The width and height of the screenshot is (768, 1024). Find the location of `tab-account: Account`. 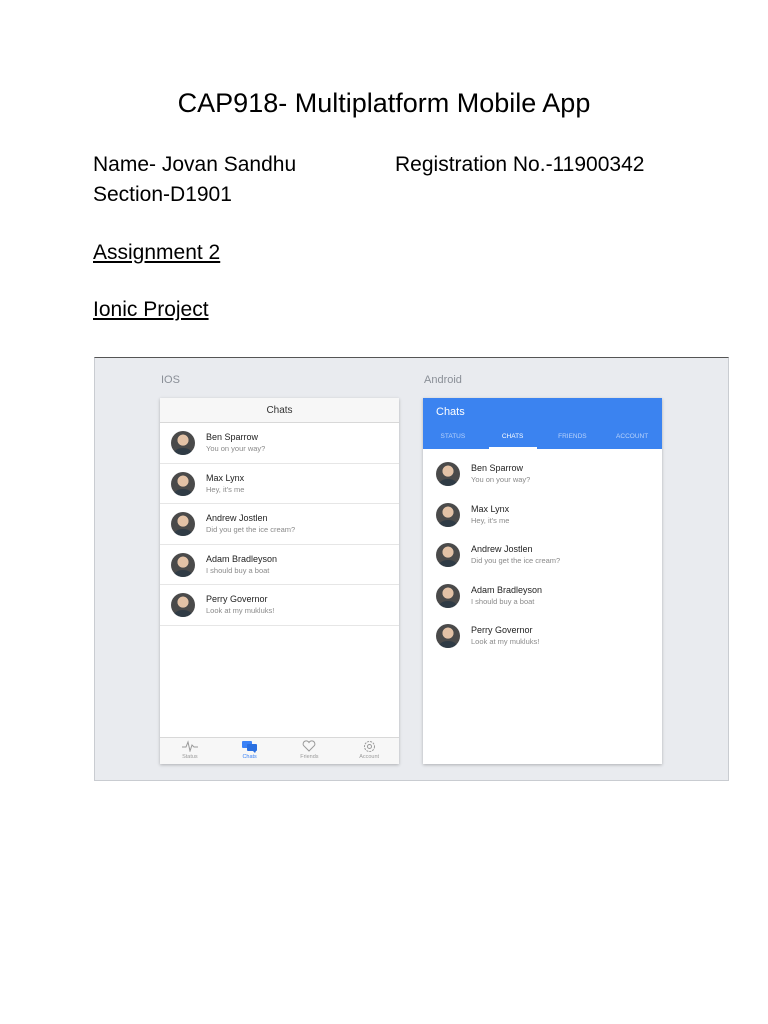

tab-account: Account is located at coordinates (369, 751).